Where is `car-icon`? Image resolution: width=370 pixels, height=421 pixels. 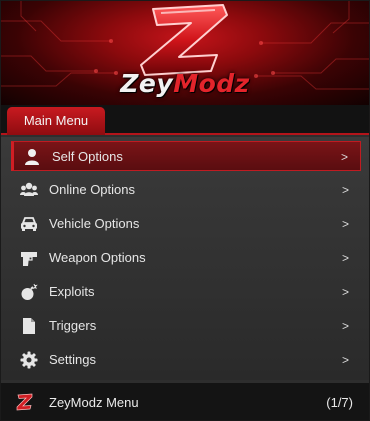 car-icon is located at coordinates (29, 224).